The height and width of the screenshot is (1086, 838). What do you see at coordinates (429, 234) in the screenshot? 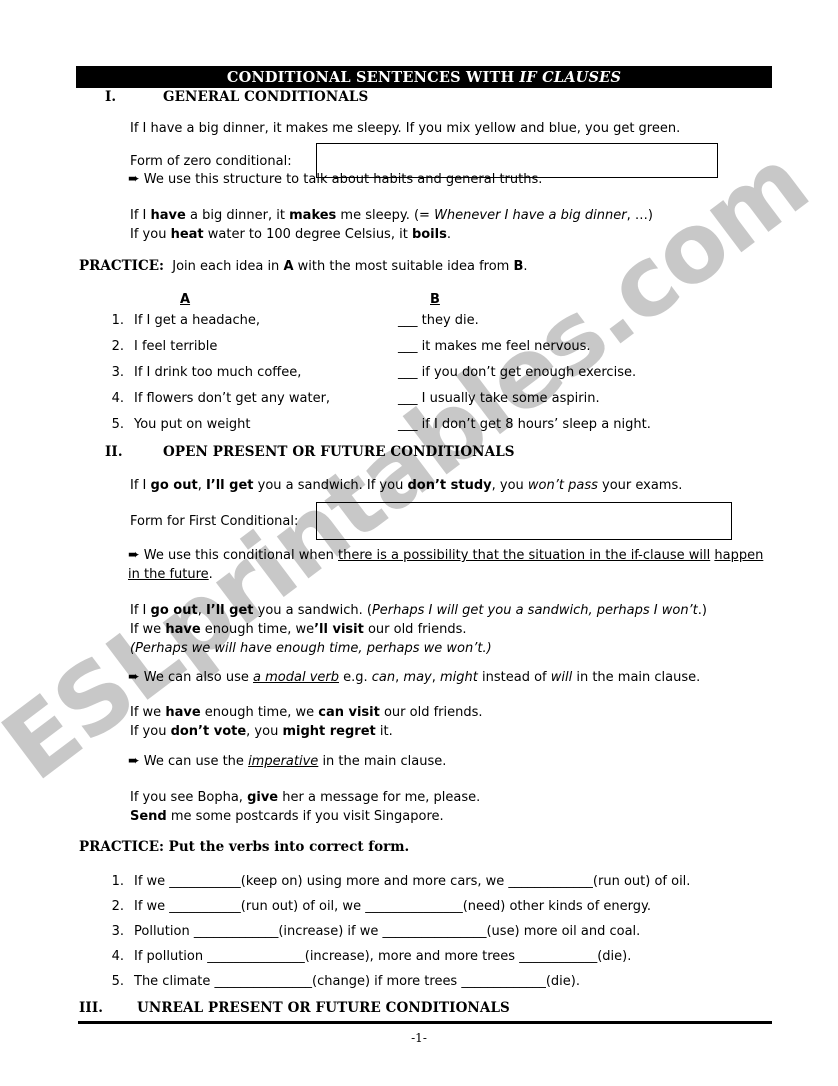
I see `ex2-bold-2: boils` at bounding box center [429, 234].